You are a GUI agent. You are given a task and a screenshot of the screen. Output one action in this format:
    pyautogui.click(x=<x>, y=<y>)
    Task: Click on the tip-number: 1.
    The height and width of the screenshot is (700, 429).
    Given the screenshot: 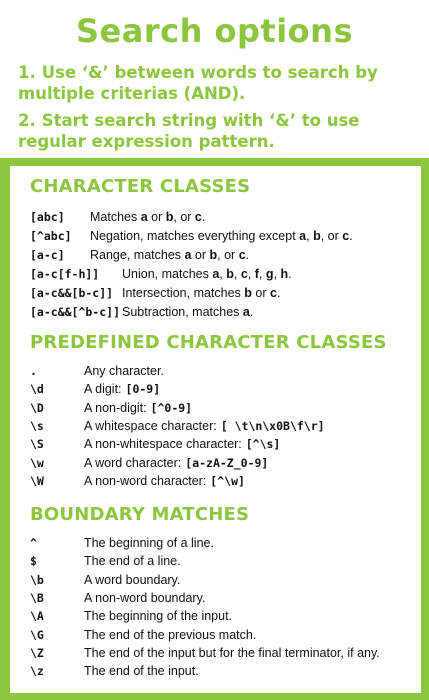 What is the action you would take?
    pyautogui.click(x=27, y=72)
    